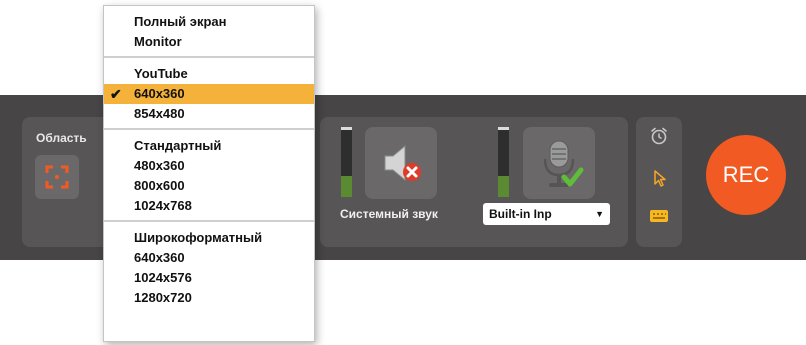 The height and width of the screenshot is (345, 806). What do you see at coordinates (163, 277) in the screenshot?
I see `menu-item-label: 1024x576` at bounding box center [163, 277].